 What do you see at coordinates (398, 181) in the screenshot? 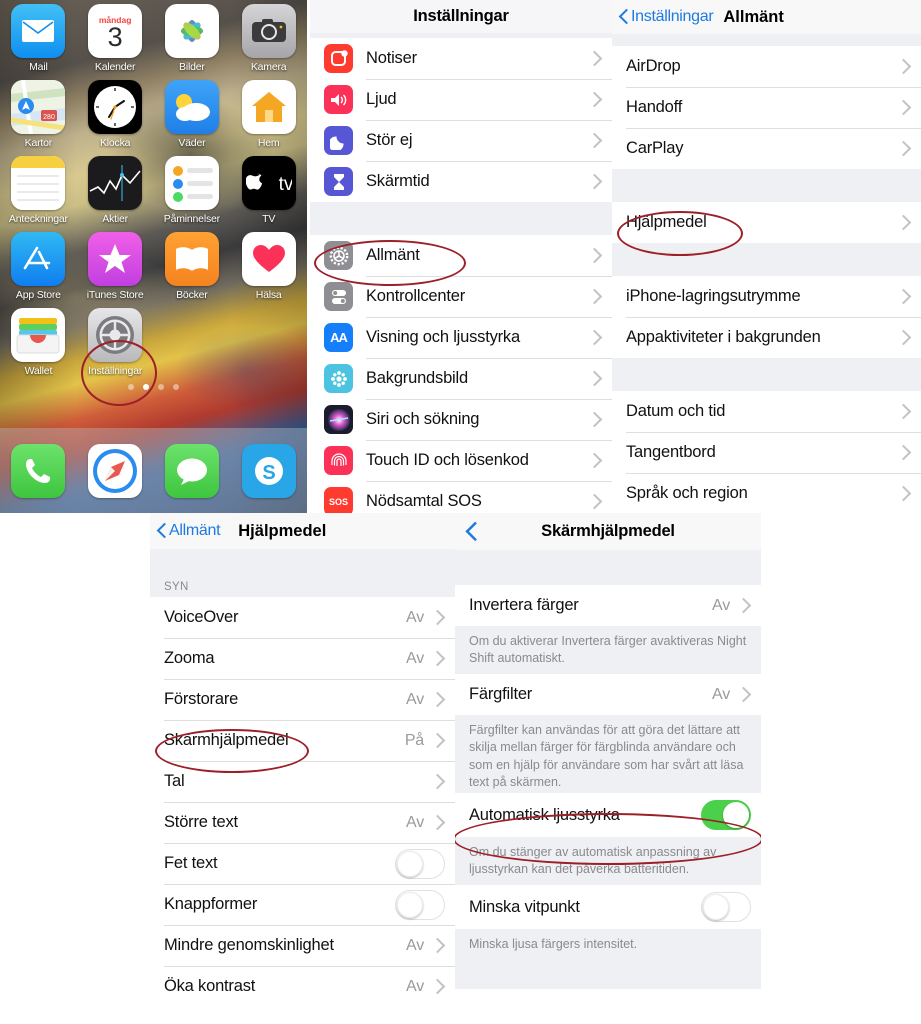
I see `row-label: Skärmtid` at bounding box center [398, 181].